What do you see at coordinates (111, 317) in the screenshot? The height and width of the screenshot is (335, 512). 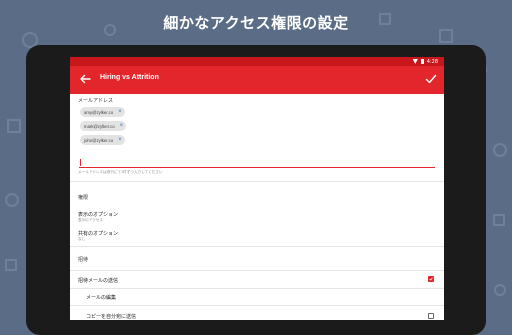 I see `copy-self-label: コピーを自分宛に送信` at bounding box center [111, 317].